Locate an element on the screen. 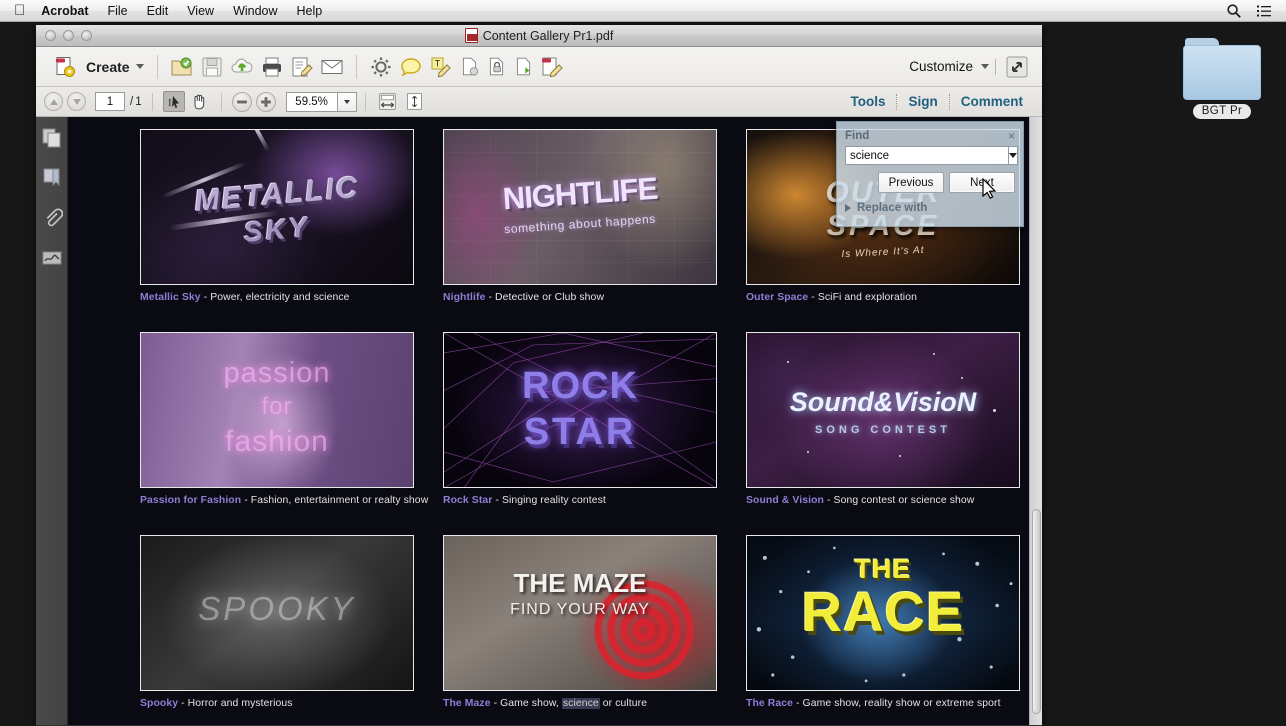 The height and width of the screenshot is (726, 1286). hand-tool-button is located at coordinates (200, 101).